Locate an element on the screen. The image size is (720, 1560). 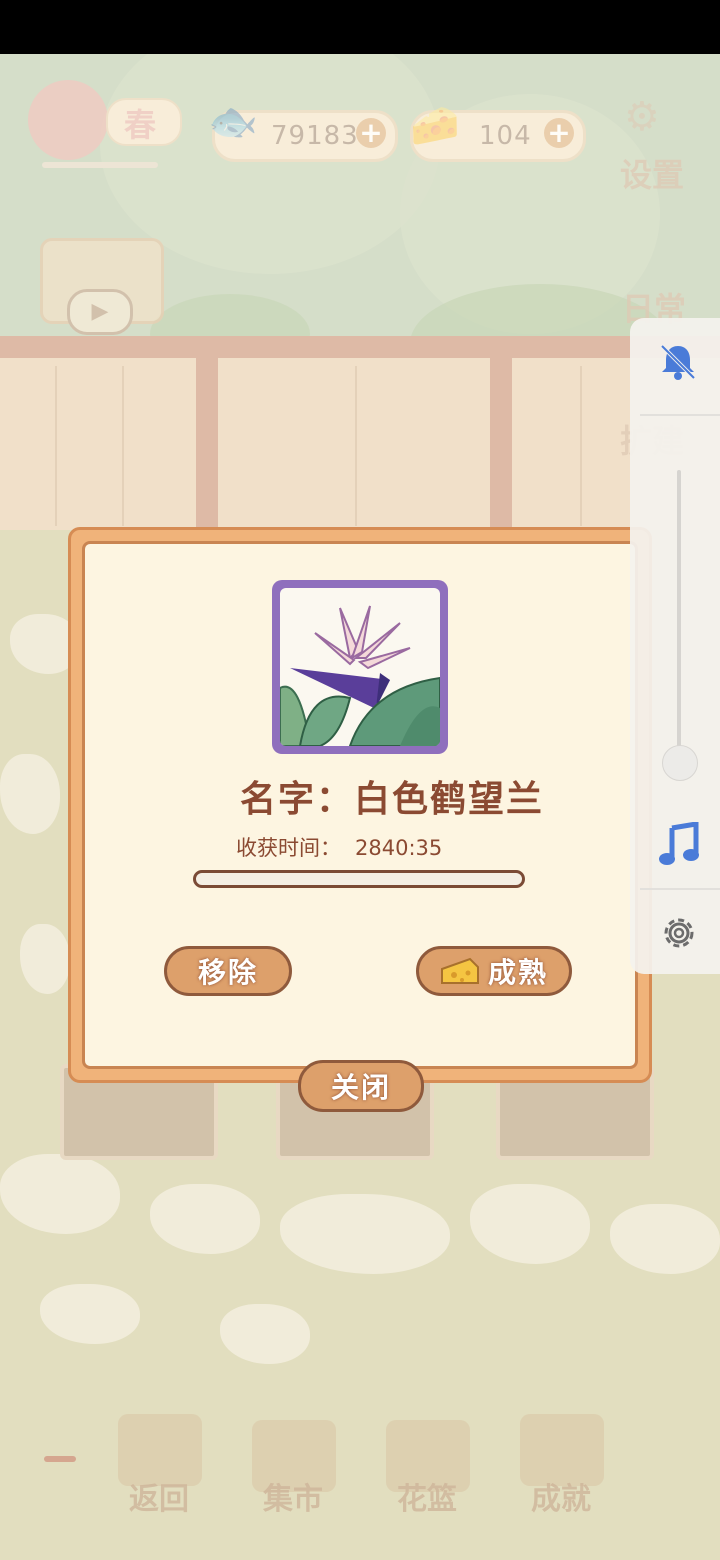
volume-slider-knob is located at coordinates (680, 763).